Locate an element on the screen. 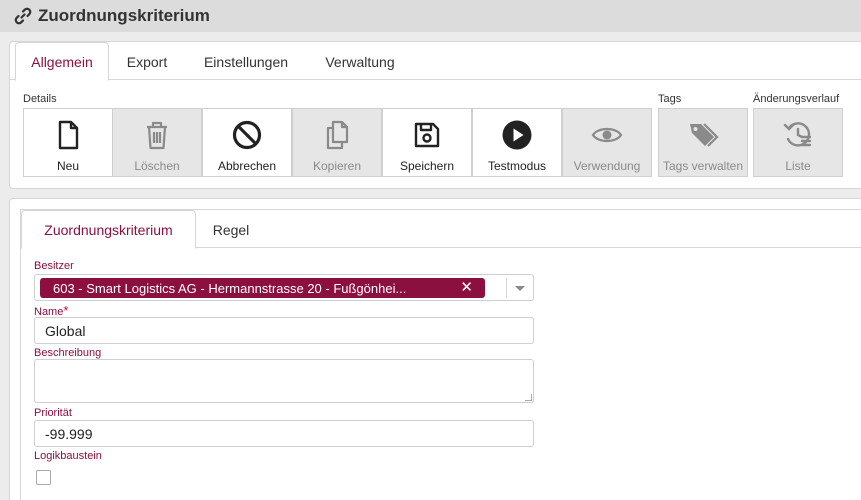  delete-button: Löschen is located at coordinates (157, 142).